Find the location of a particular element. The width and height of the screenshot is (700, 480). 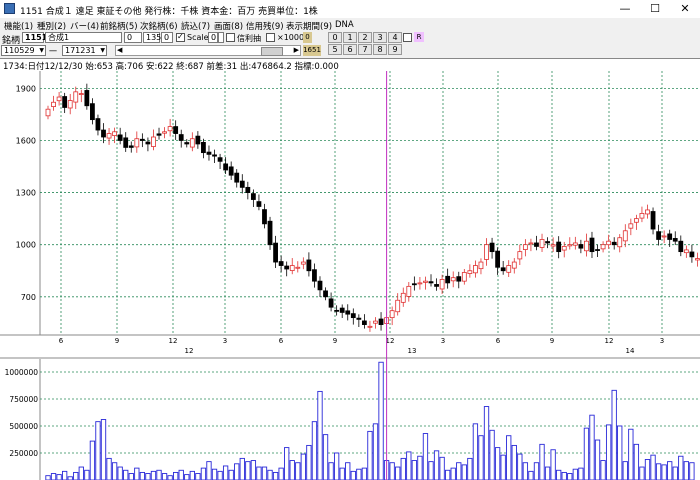

y-tick-label: 1000 is located at coordinates (26, 245).